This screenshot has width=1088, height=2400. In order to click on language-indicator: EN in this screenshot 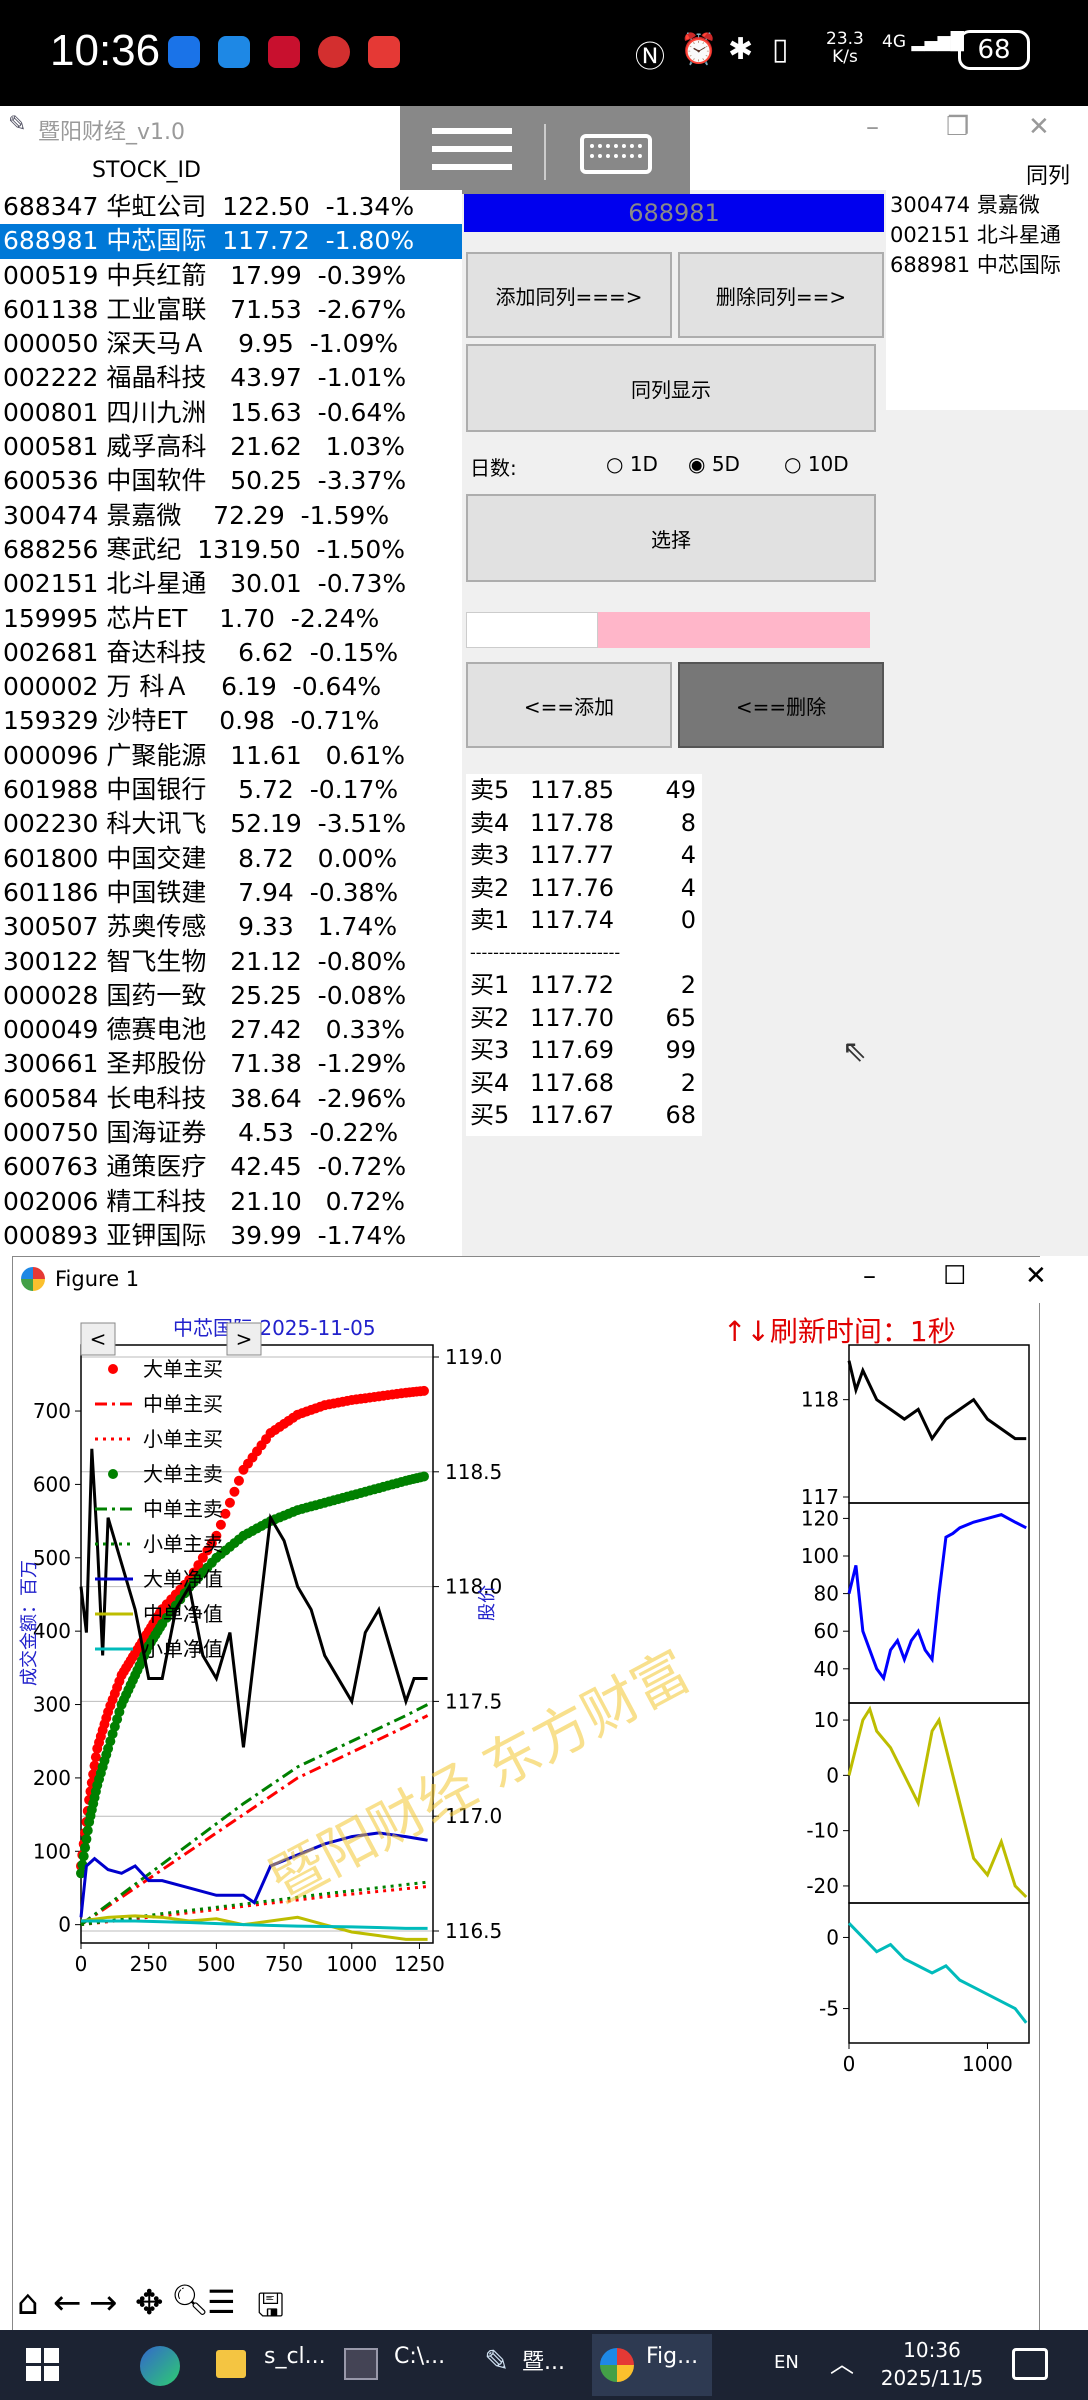, I will do `click(786, 2362)`.